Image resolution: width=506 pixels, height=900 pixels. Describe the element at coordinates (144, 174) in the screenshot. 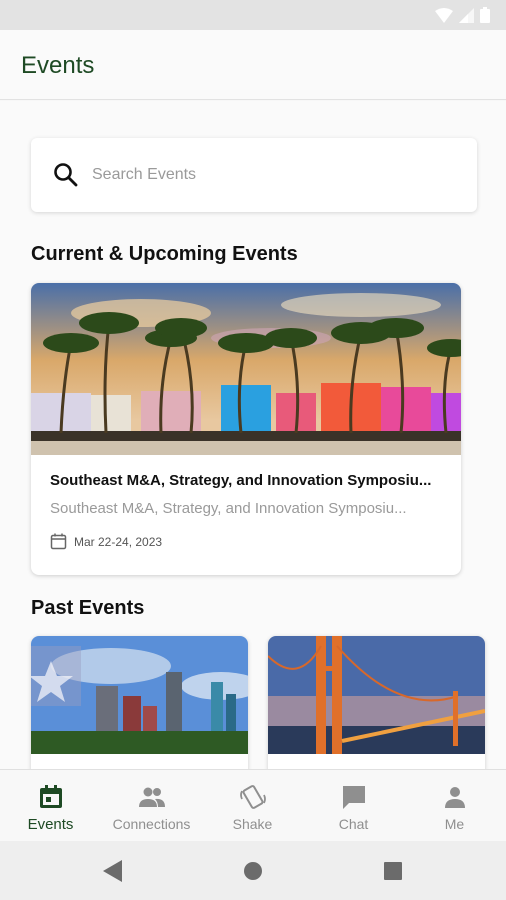

I see `search-placeholder: Search Events` at that location.